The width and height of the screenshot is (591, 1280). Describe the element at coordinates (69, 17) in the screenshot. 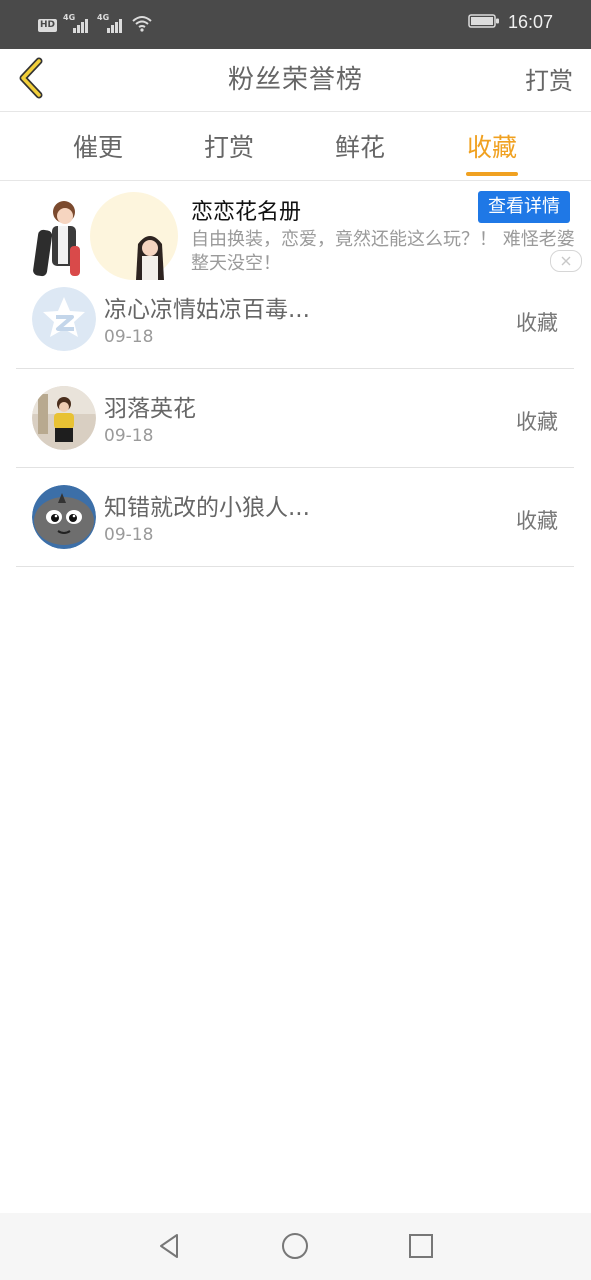

I see `network-type-1: 4G` at that location.